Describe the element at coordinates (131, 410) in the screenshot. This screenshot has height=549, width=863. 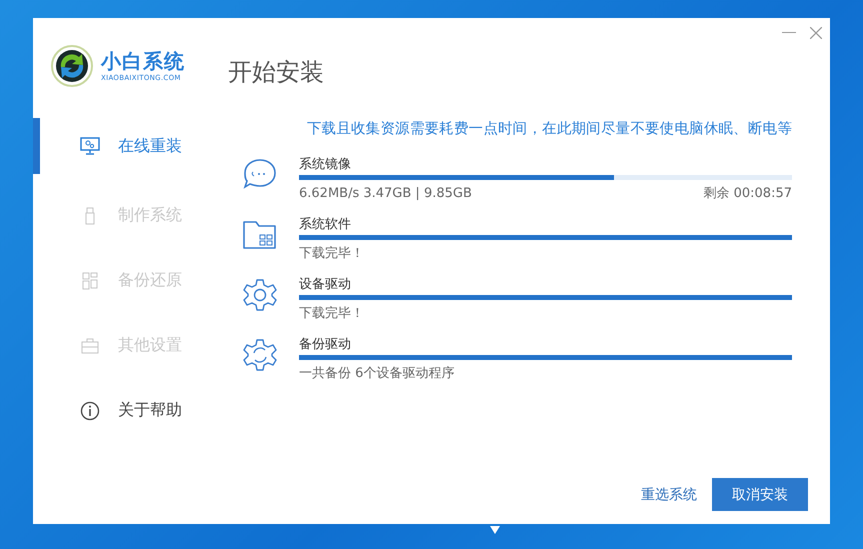
I see `sidebar-item: 关于帮助` at that location.